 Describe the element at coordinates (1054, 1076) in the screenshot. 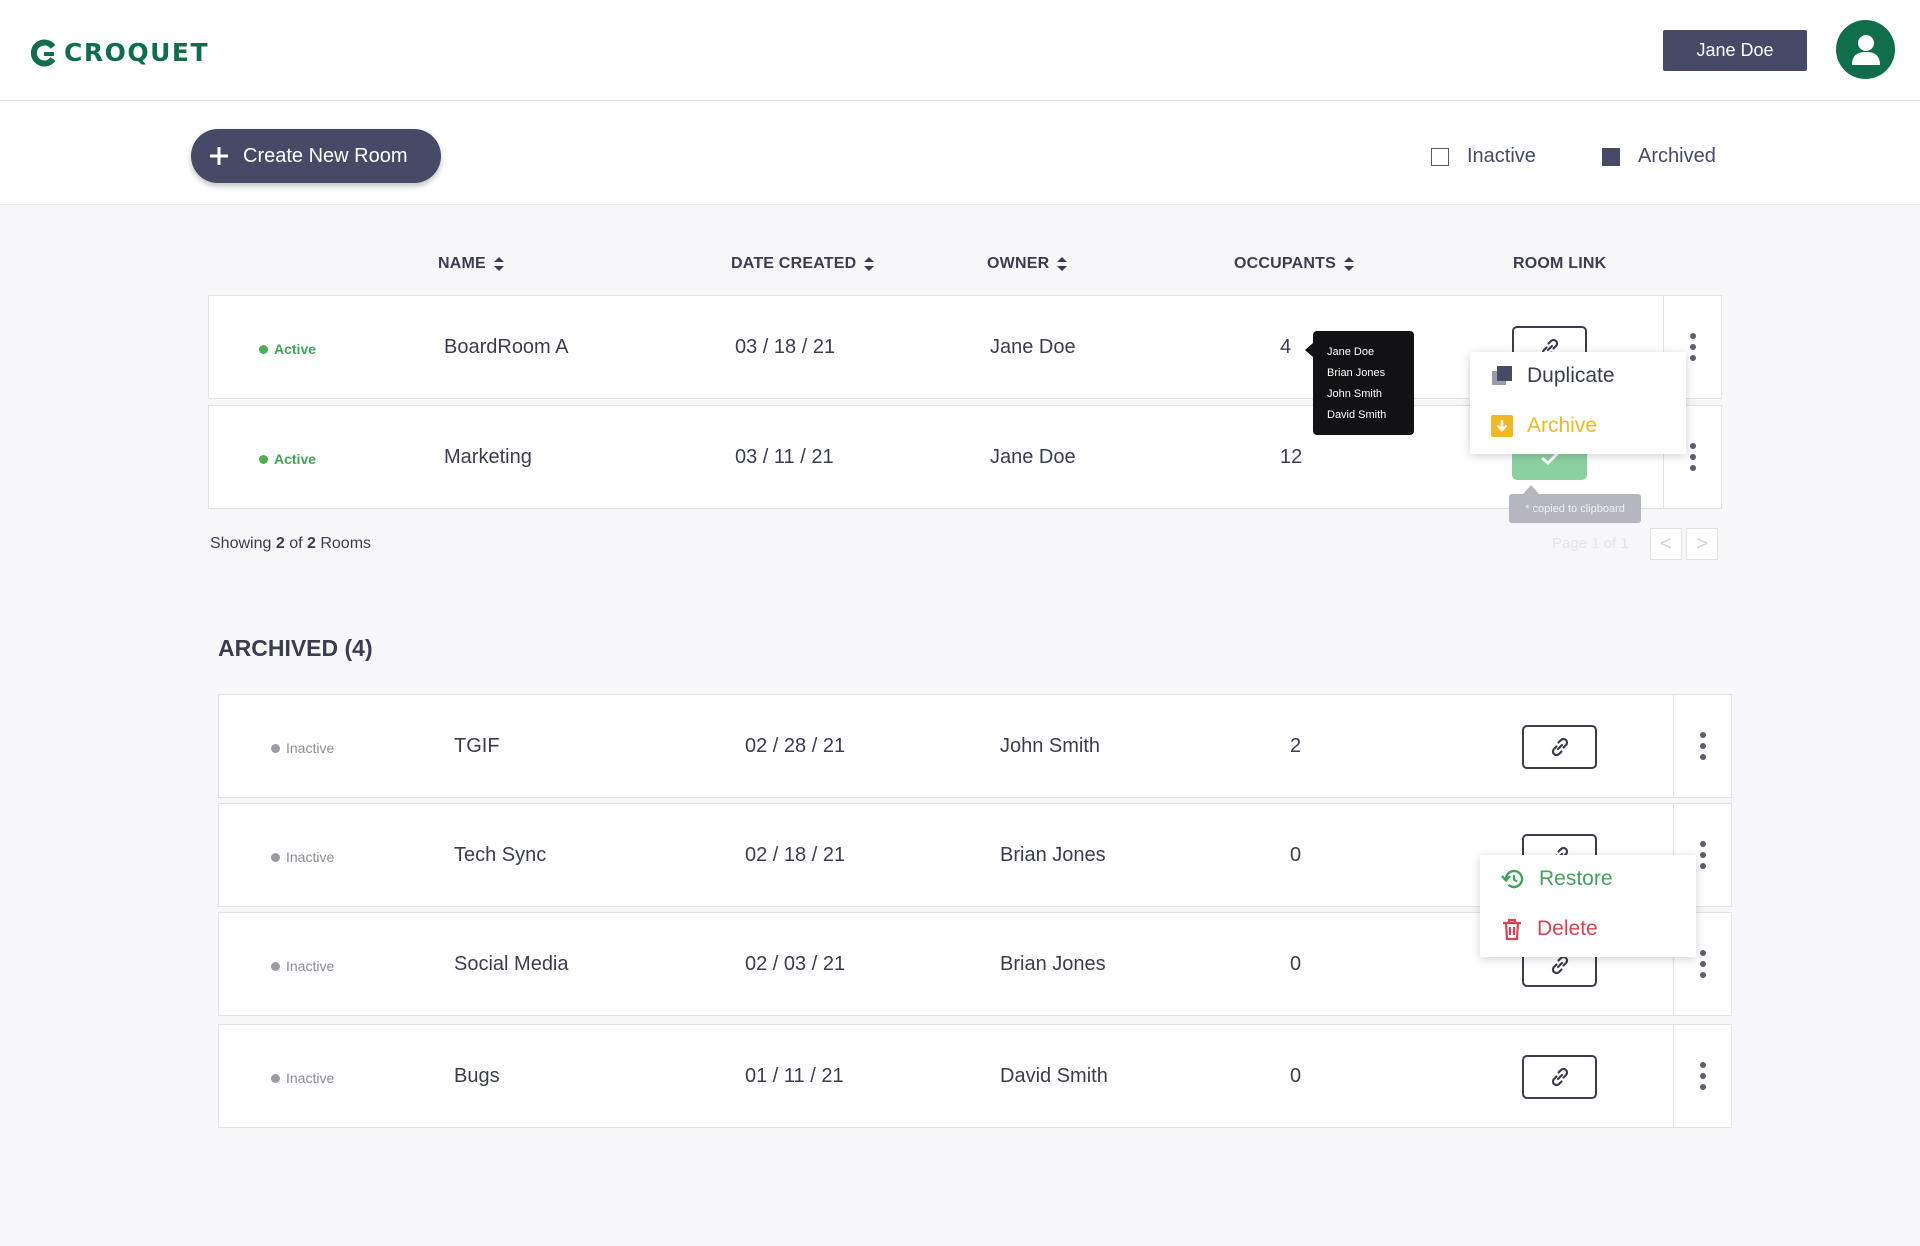

I see `room-owner: David Smith` at that location.